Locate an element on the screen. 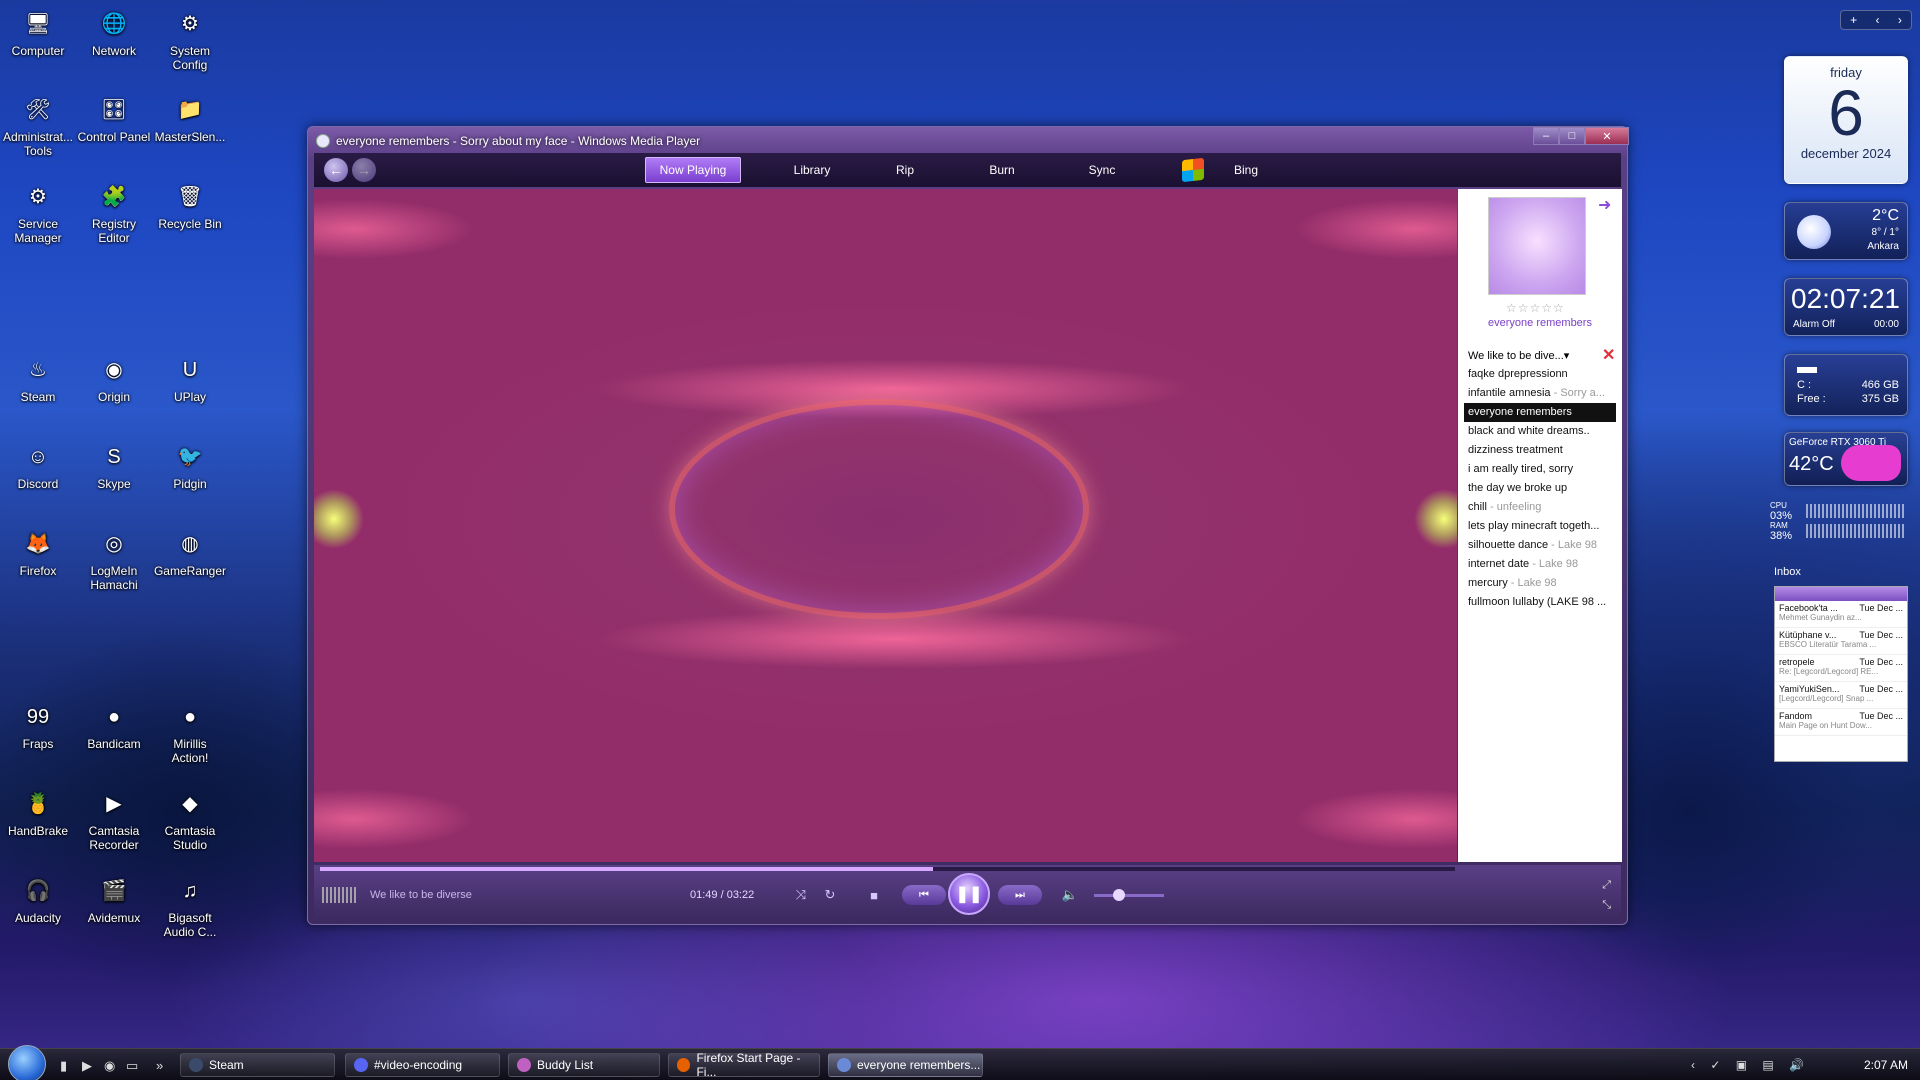  close-button: ✕ is located at coordinates (1607, 136).